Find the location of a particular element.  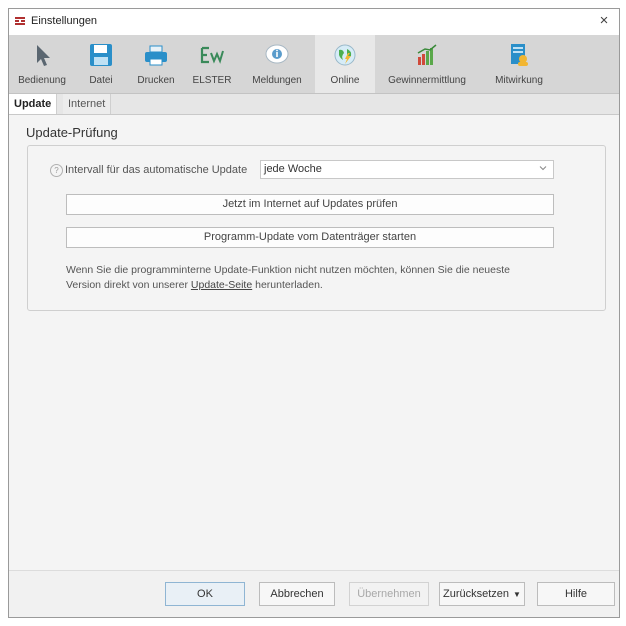

globe-icon is located at coordinates (345, 55).